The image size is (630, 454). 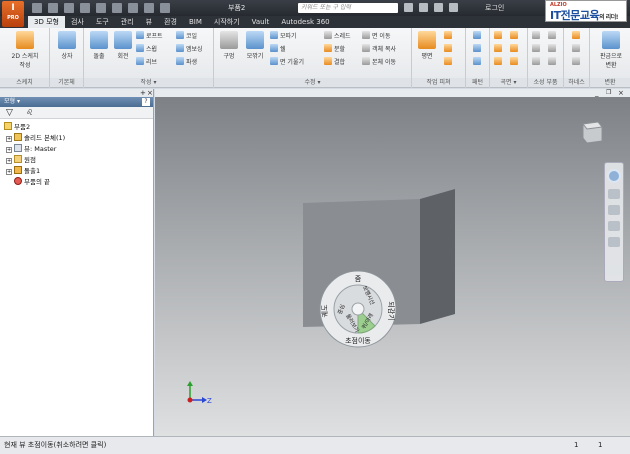 I want to click on view-rep-icon, so click(x=18, y=148).